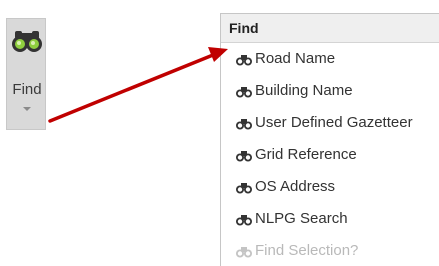 This screenshot has height=266, width=439. What do you see at coordinates (334, 122) in the screenshot?
I see `menu-item-label: User Defined Gazetteer` at bounding box center [334, 122].